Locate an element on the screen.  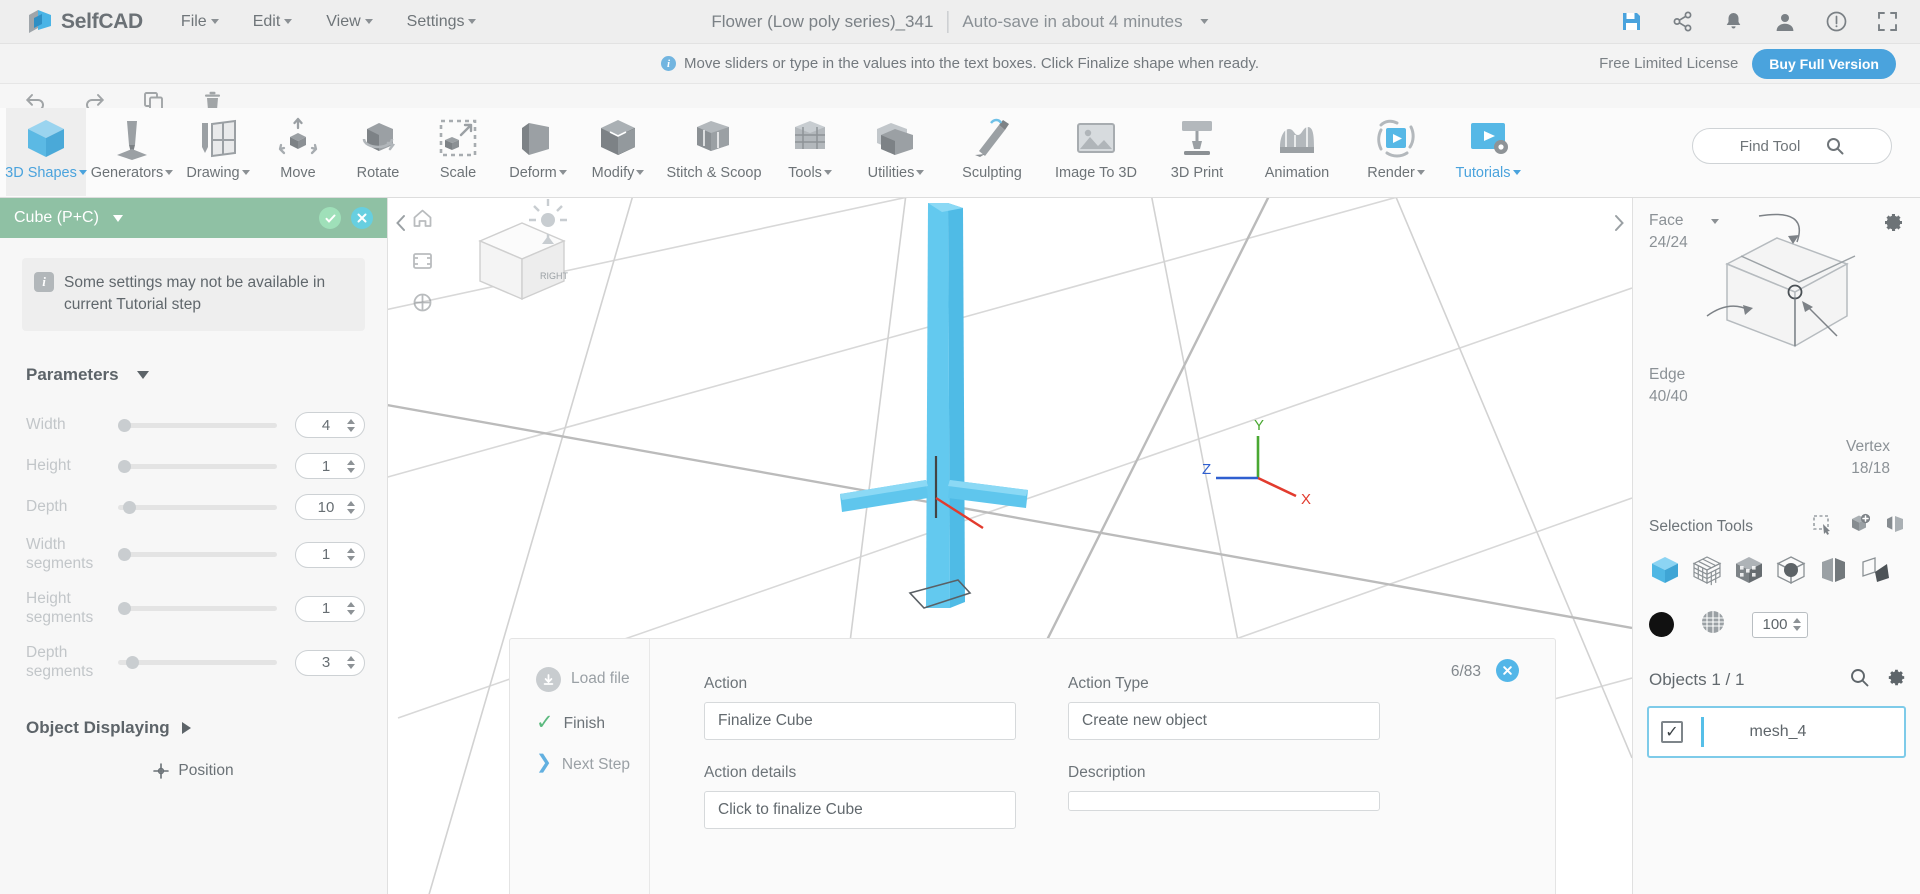
toolbar-item-generators: Generators is located at coordinates (132, 152).